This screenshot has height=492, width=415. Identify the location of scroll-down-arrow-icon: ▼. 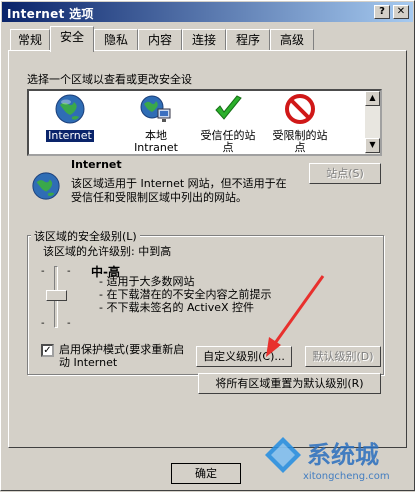
(372, 145).